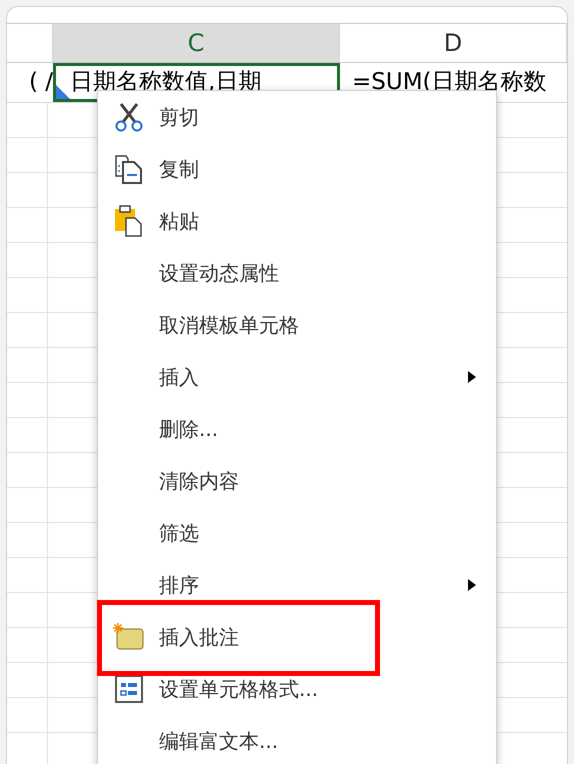 Image resolution: width=574 pixels, height=764 pixels. I want to click on menu-item: 排序, so click(297, 585).